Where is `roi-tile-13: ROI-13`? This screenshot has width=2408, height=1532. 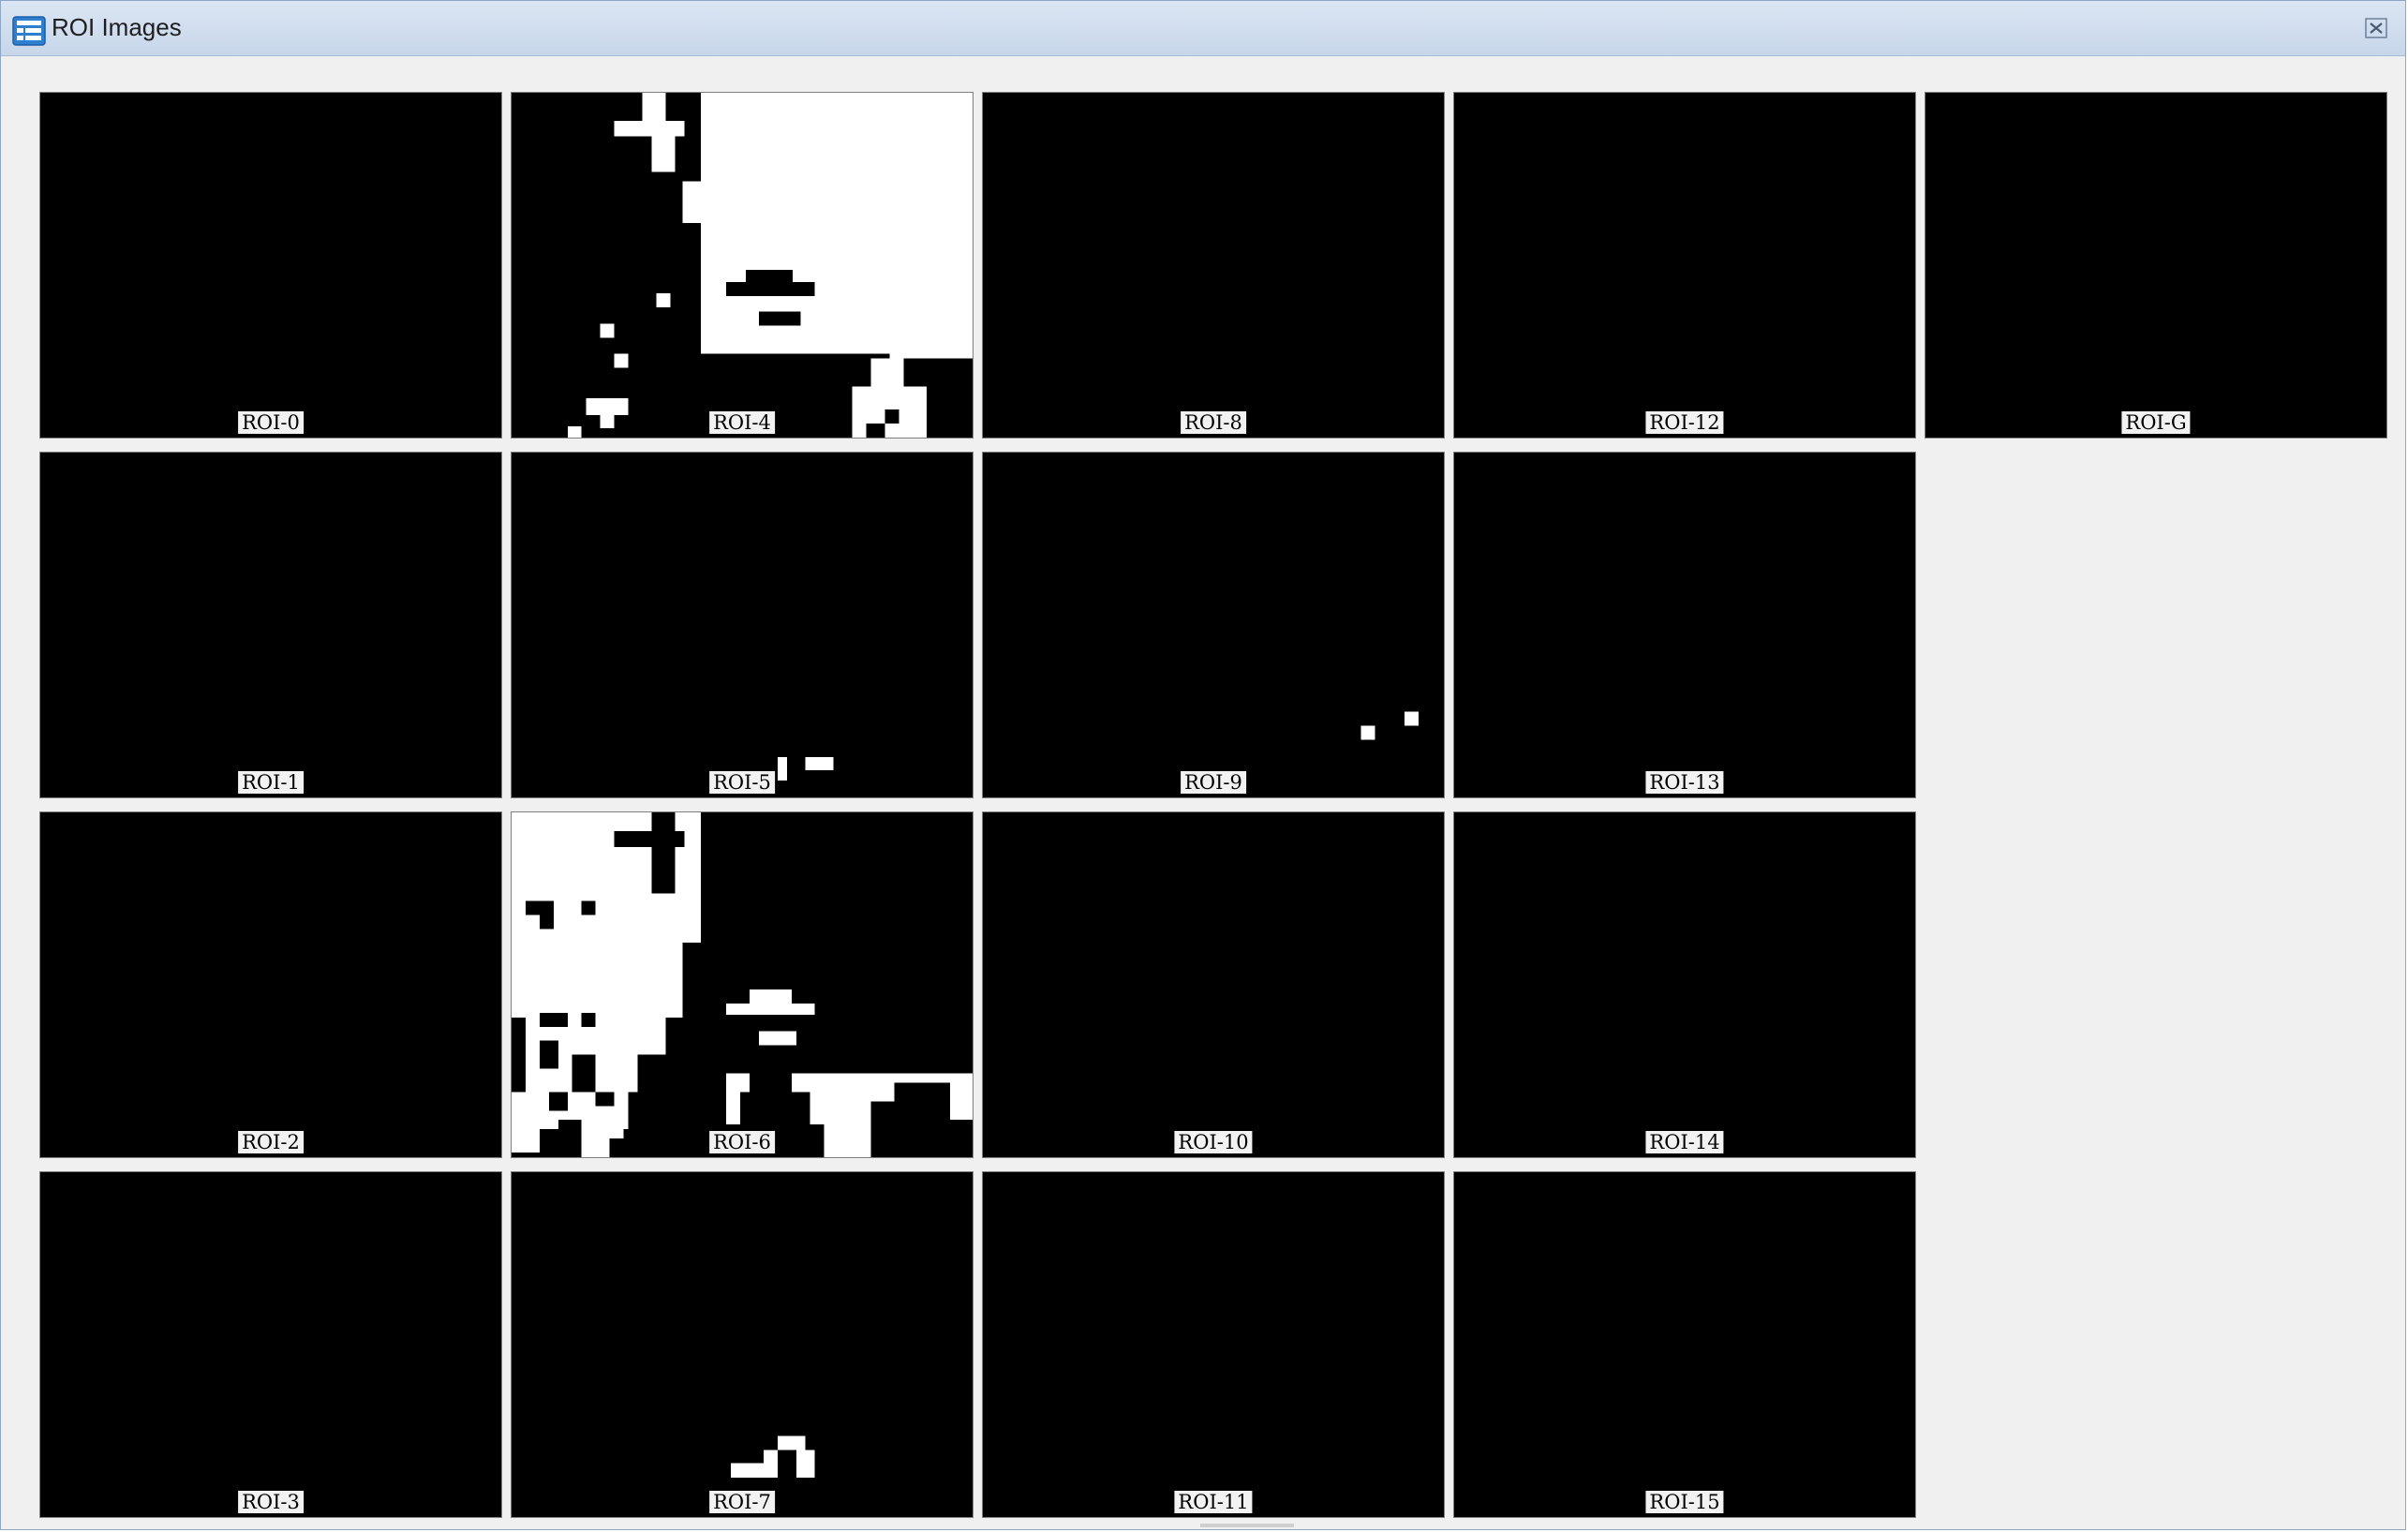
roi-tile-13: ROI-13 is located at coordinates (1684, 625).